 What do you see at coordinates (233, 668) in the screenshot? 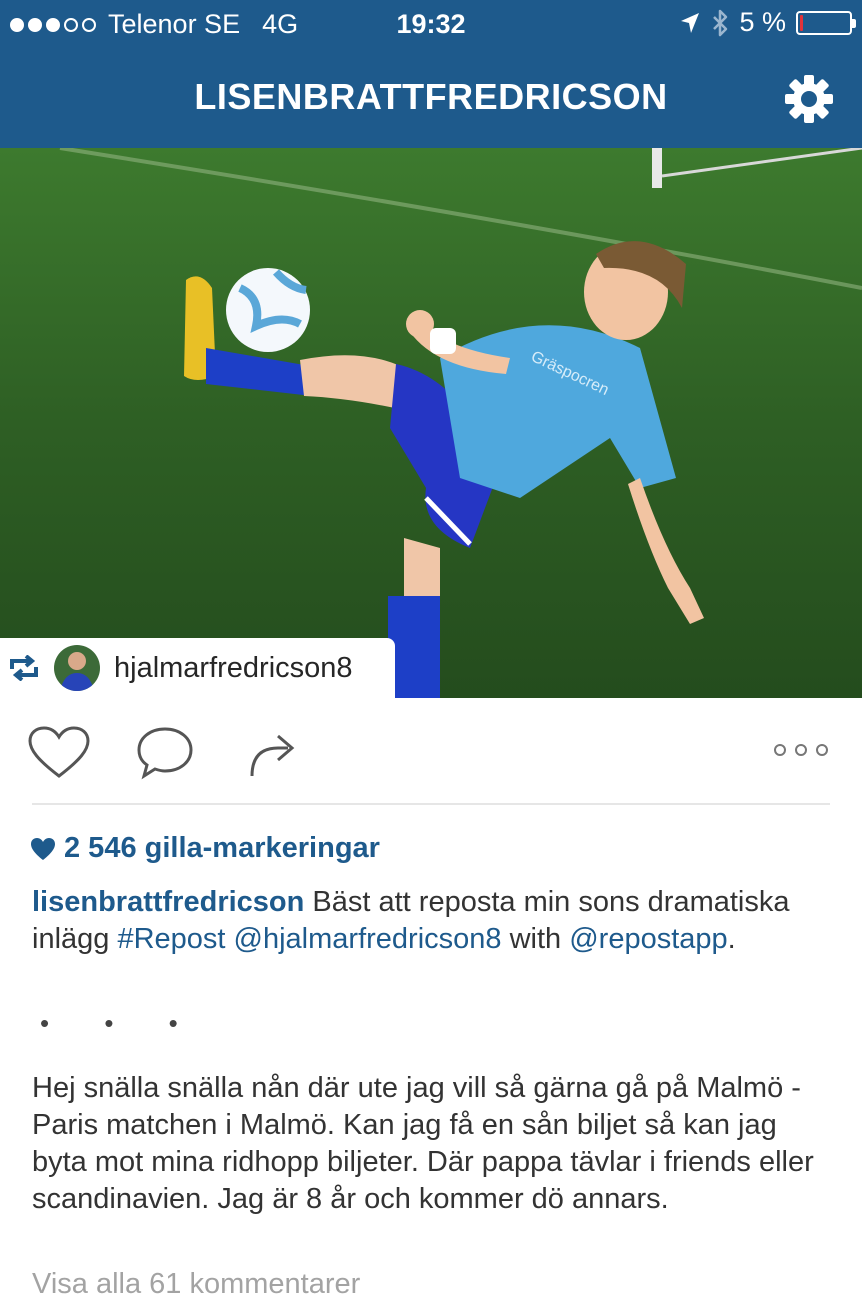
I see `repost-username: hjalmarfredricson8` at bounding box center [233, 668].